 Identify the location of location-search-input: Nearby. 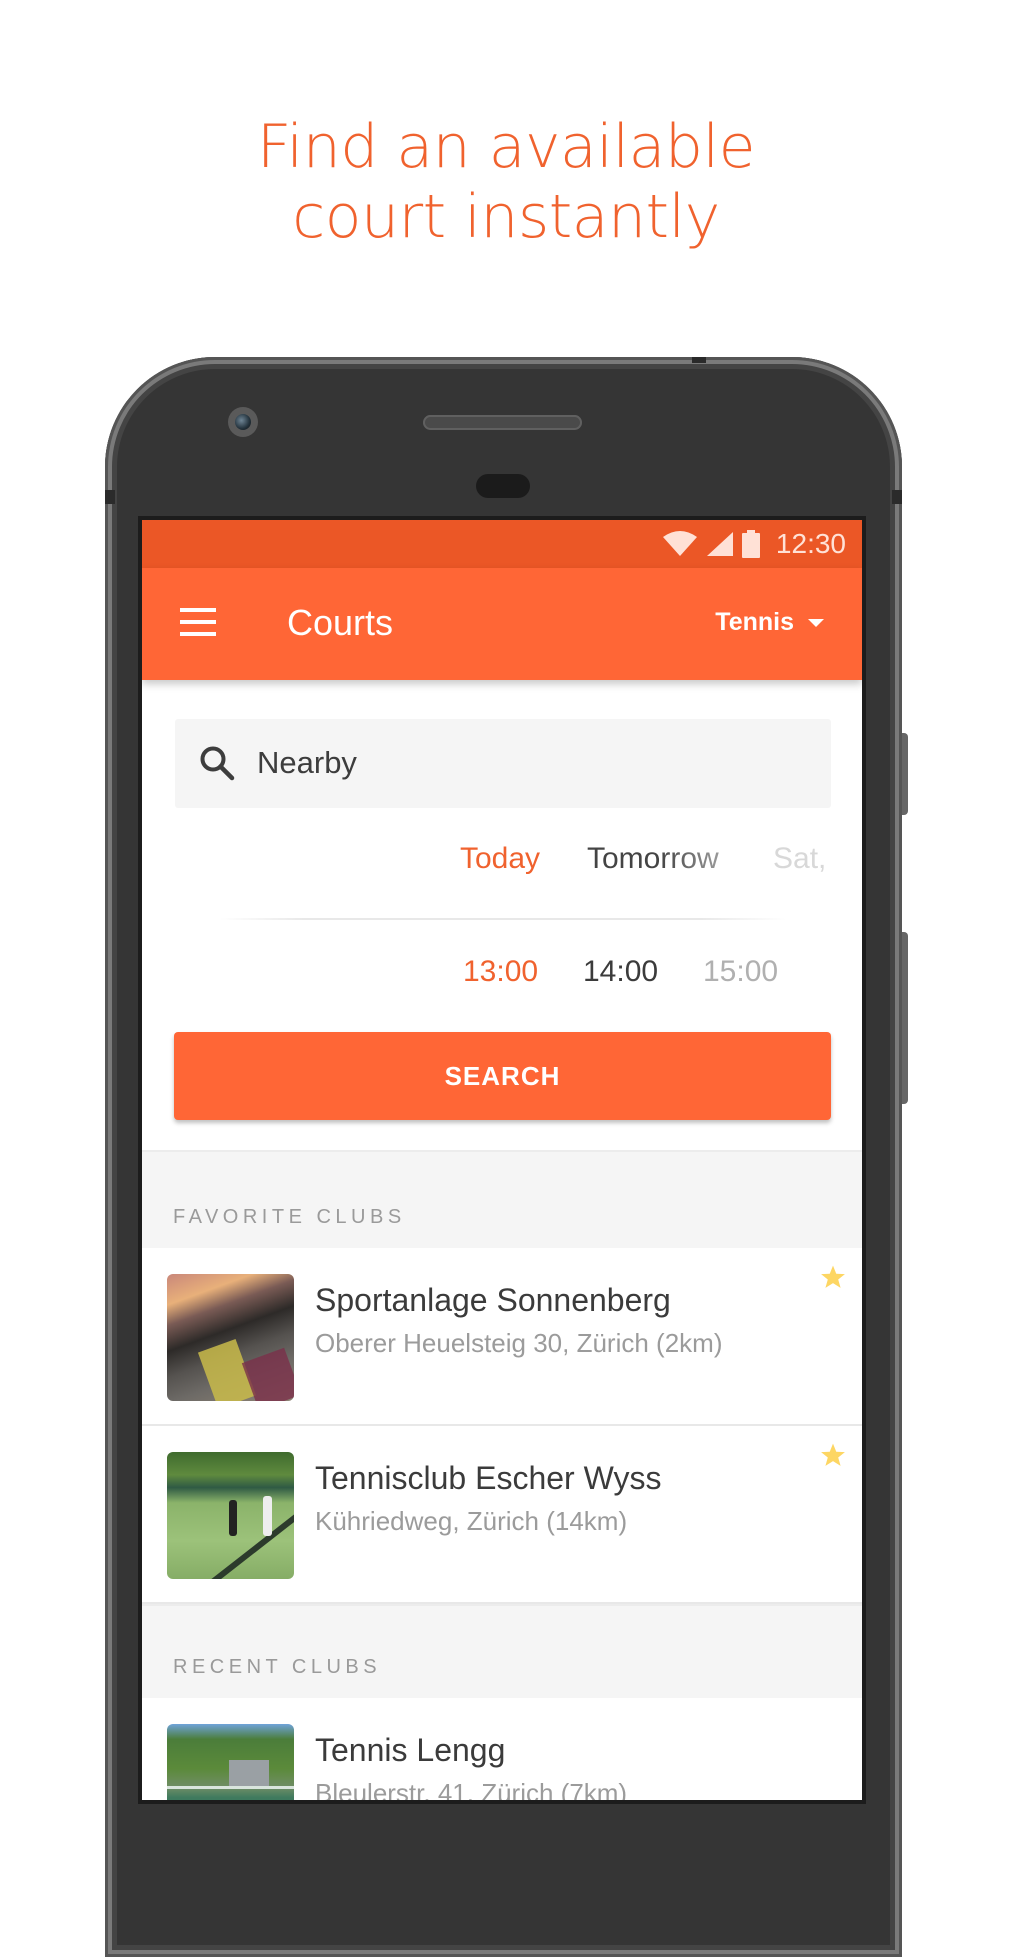
(503, 763).